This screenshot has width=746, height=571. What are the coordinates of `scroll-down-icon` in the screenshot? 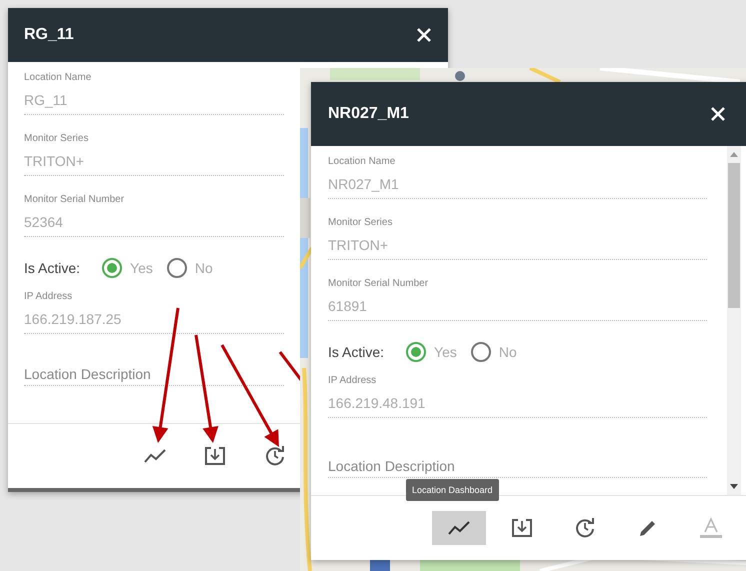 It's located at (734, 486).